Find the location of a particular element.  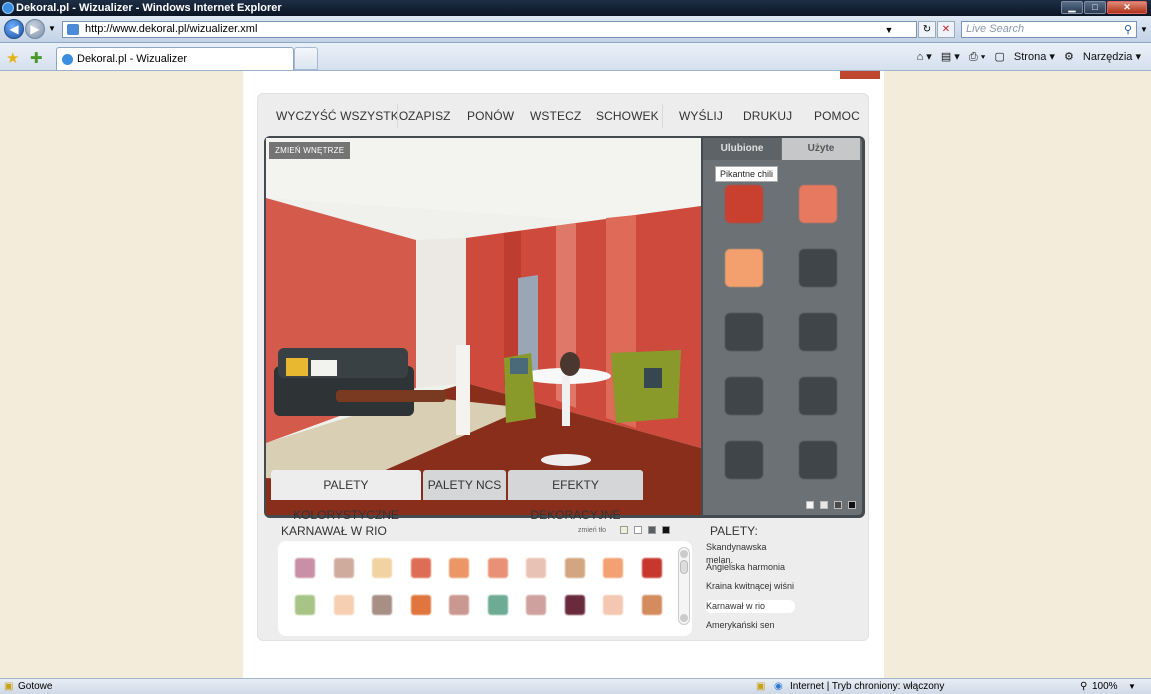

scroll-up-icon is located at coordinates (684, 554).